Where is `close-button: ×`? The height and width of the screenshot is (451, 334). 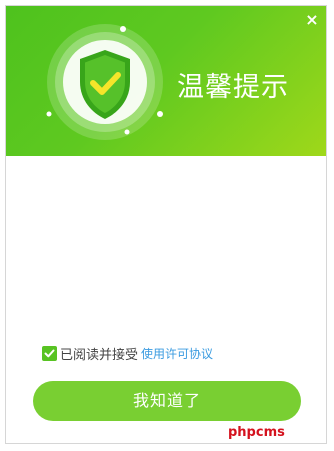
close-button: × is located at coordinates (312, 20).